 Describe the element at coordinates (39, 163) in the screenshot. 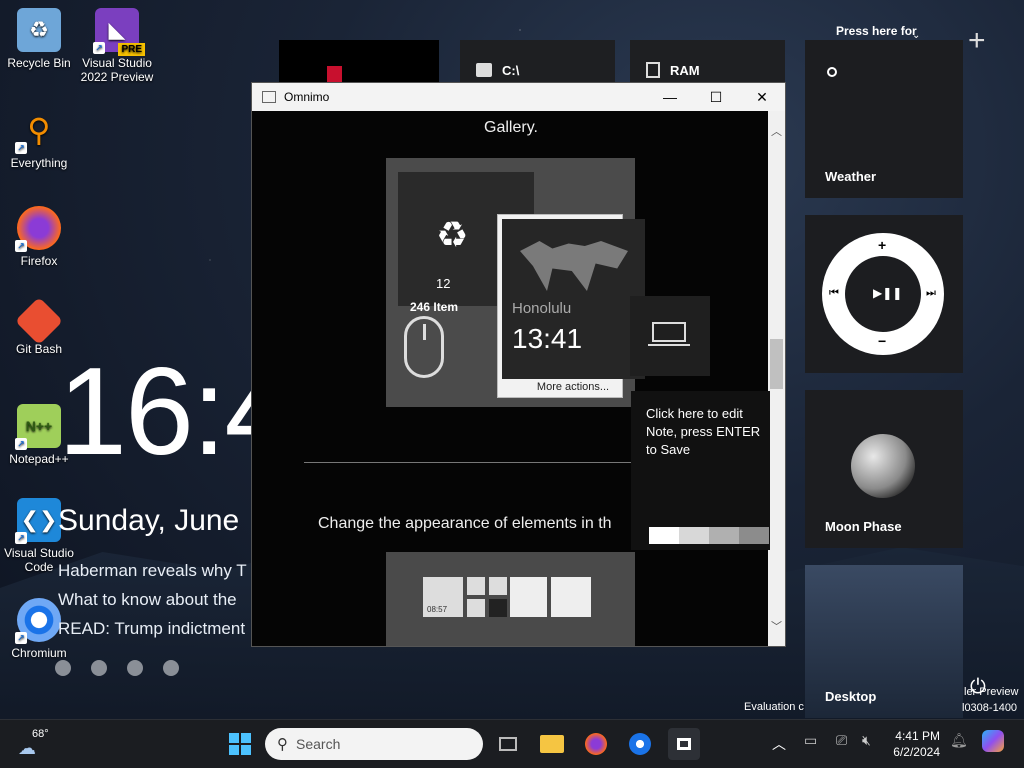

I see `desktop-icon-label: Everything` at that location.